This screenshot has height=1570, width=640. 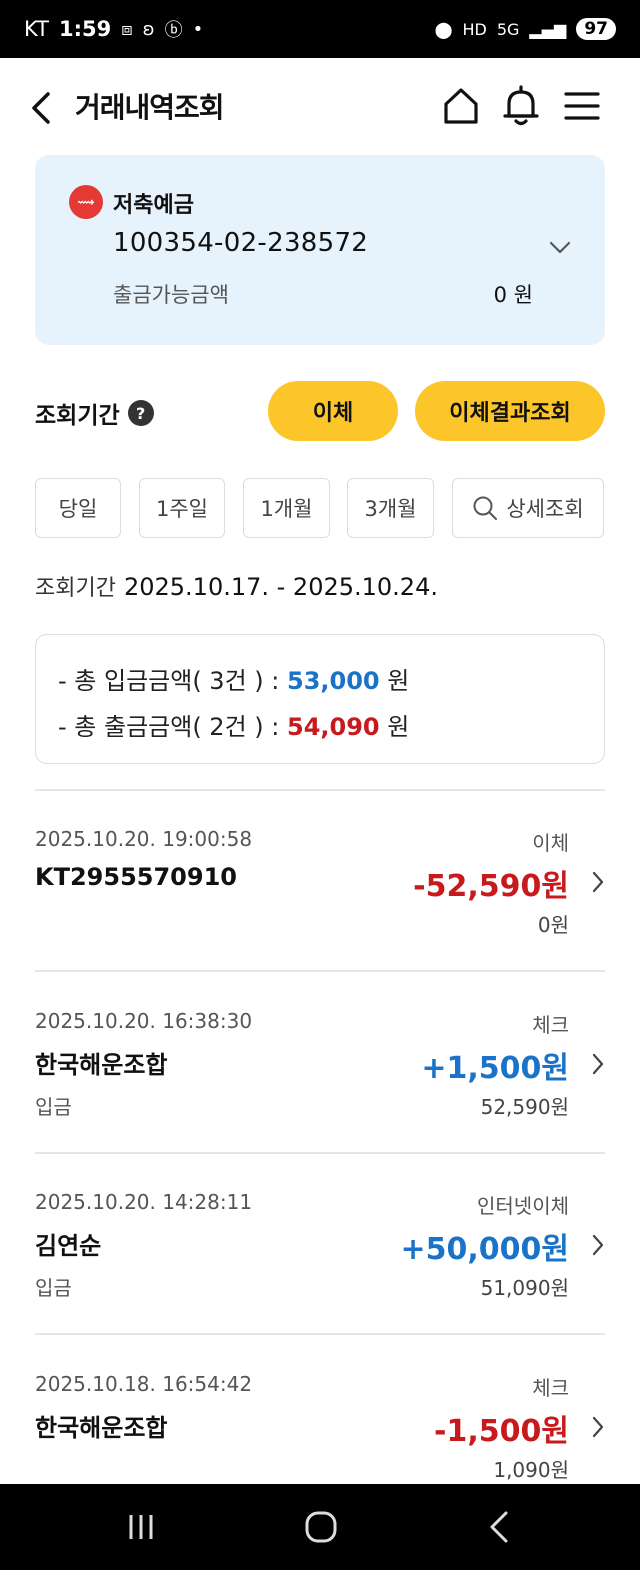 What do you see at coordinates (320, 29) in the screenshot?
I see `status-bar: KT 1:59 ⧈ ʚ ⓑ • ⬤ HD 5G ▂▄▆ 97` at bounding box center [320, 29].